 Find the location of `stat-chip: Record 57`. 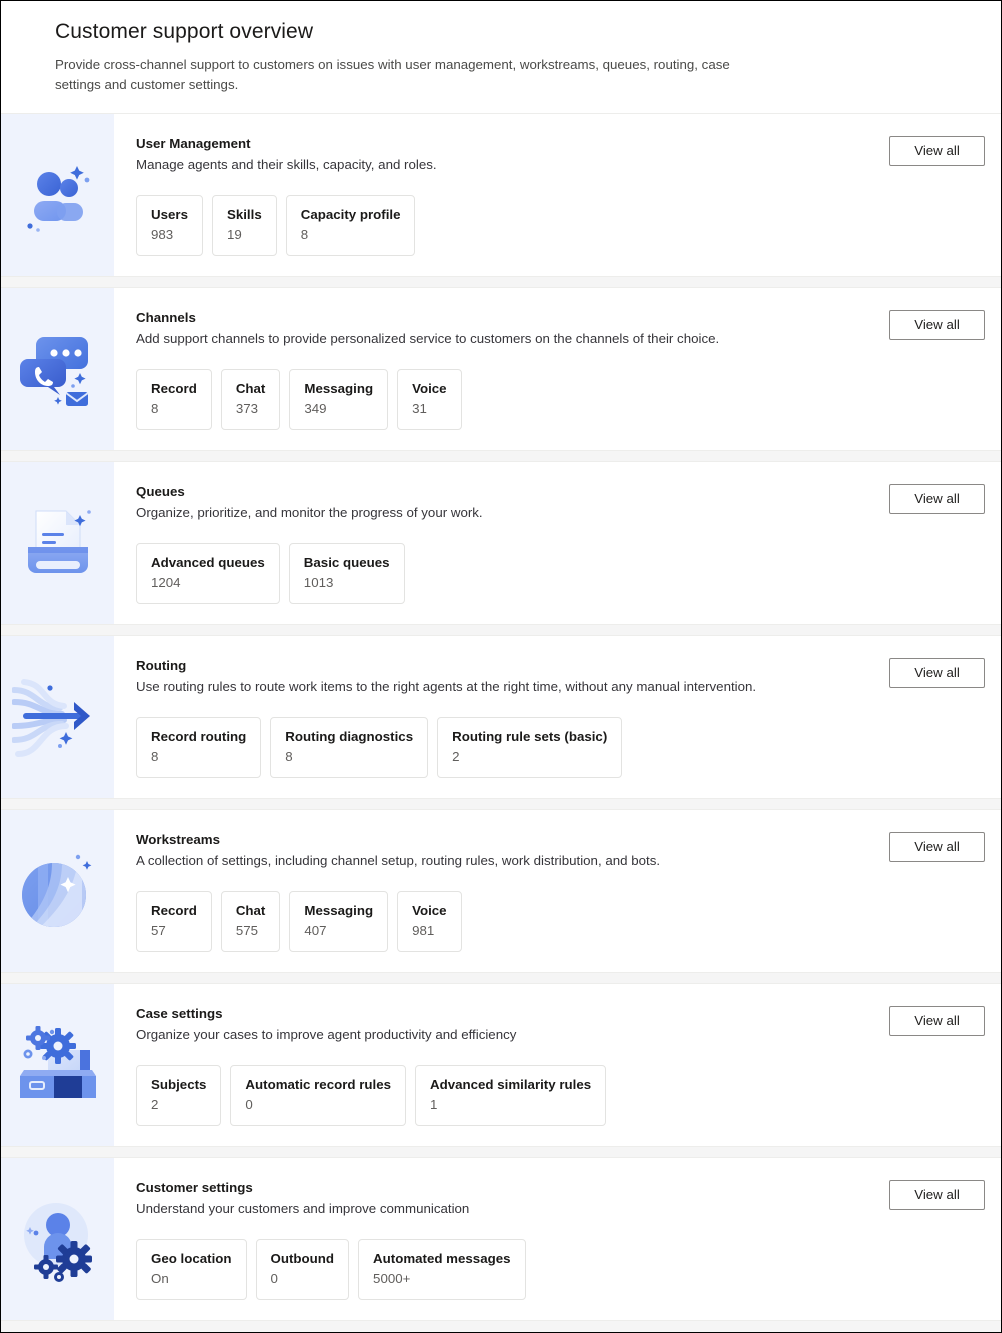

stat-chip: Record 57 is located at coordinates (174, 921).